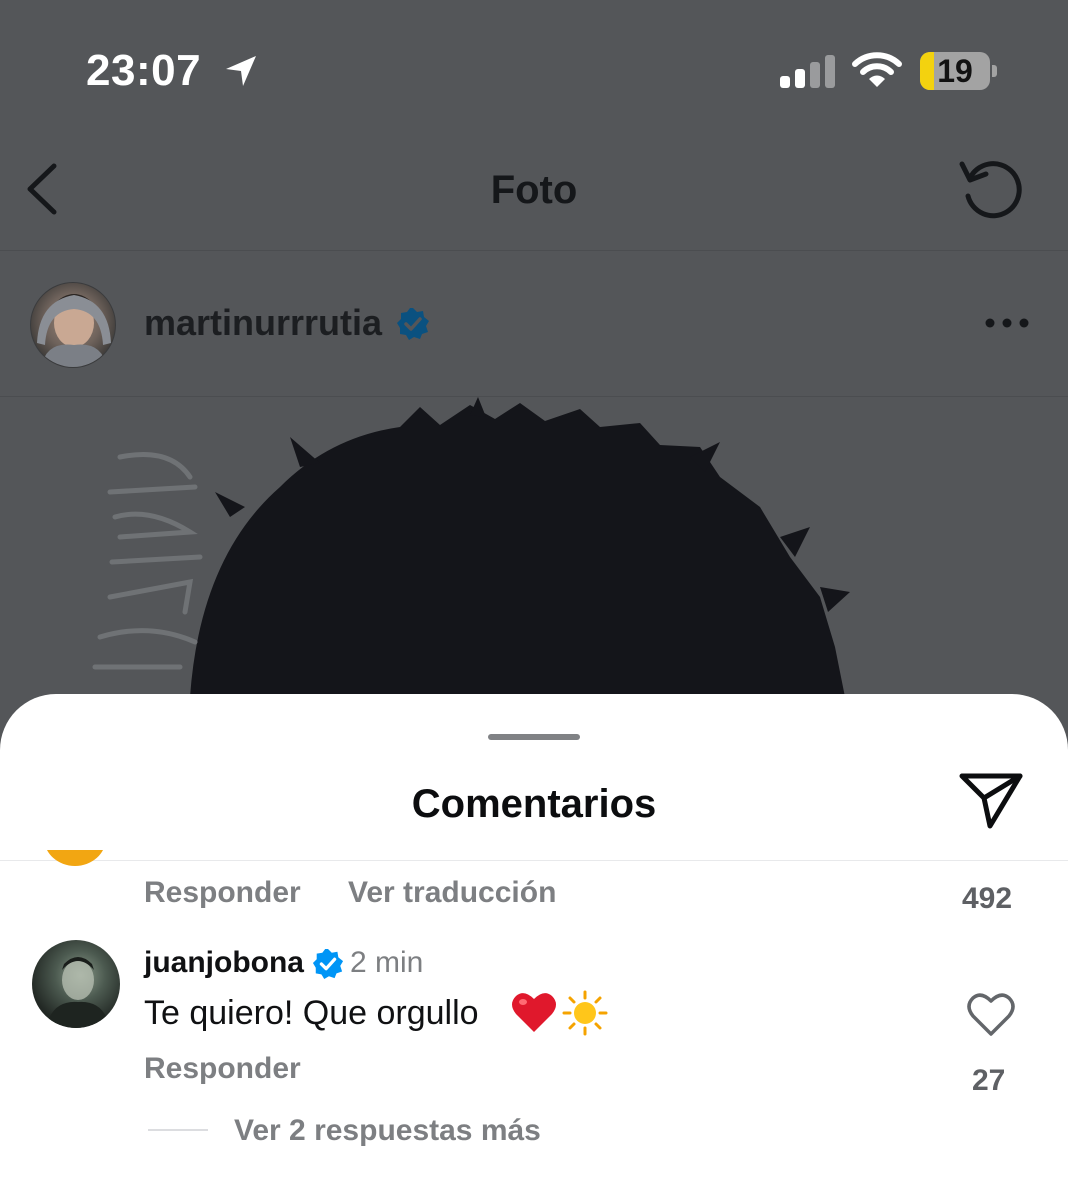 This screenshot has height=1200, width=1068. I want to click on battery-level: 19, so click(955, 71).